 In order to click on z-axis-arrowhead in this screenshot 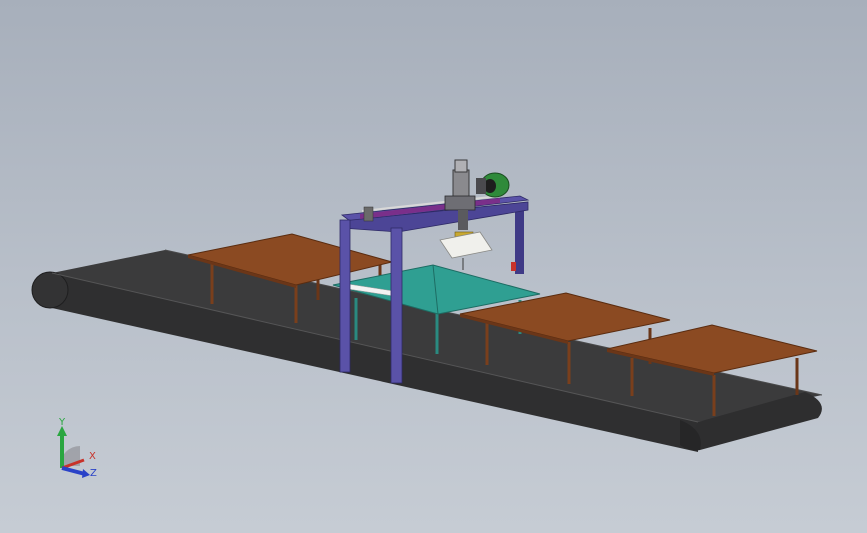, I will do `click(86, 473)`.